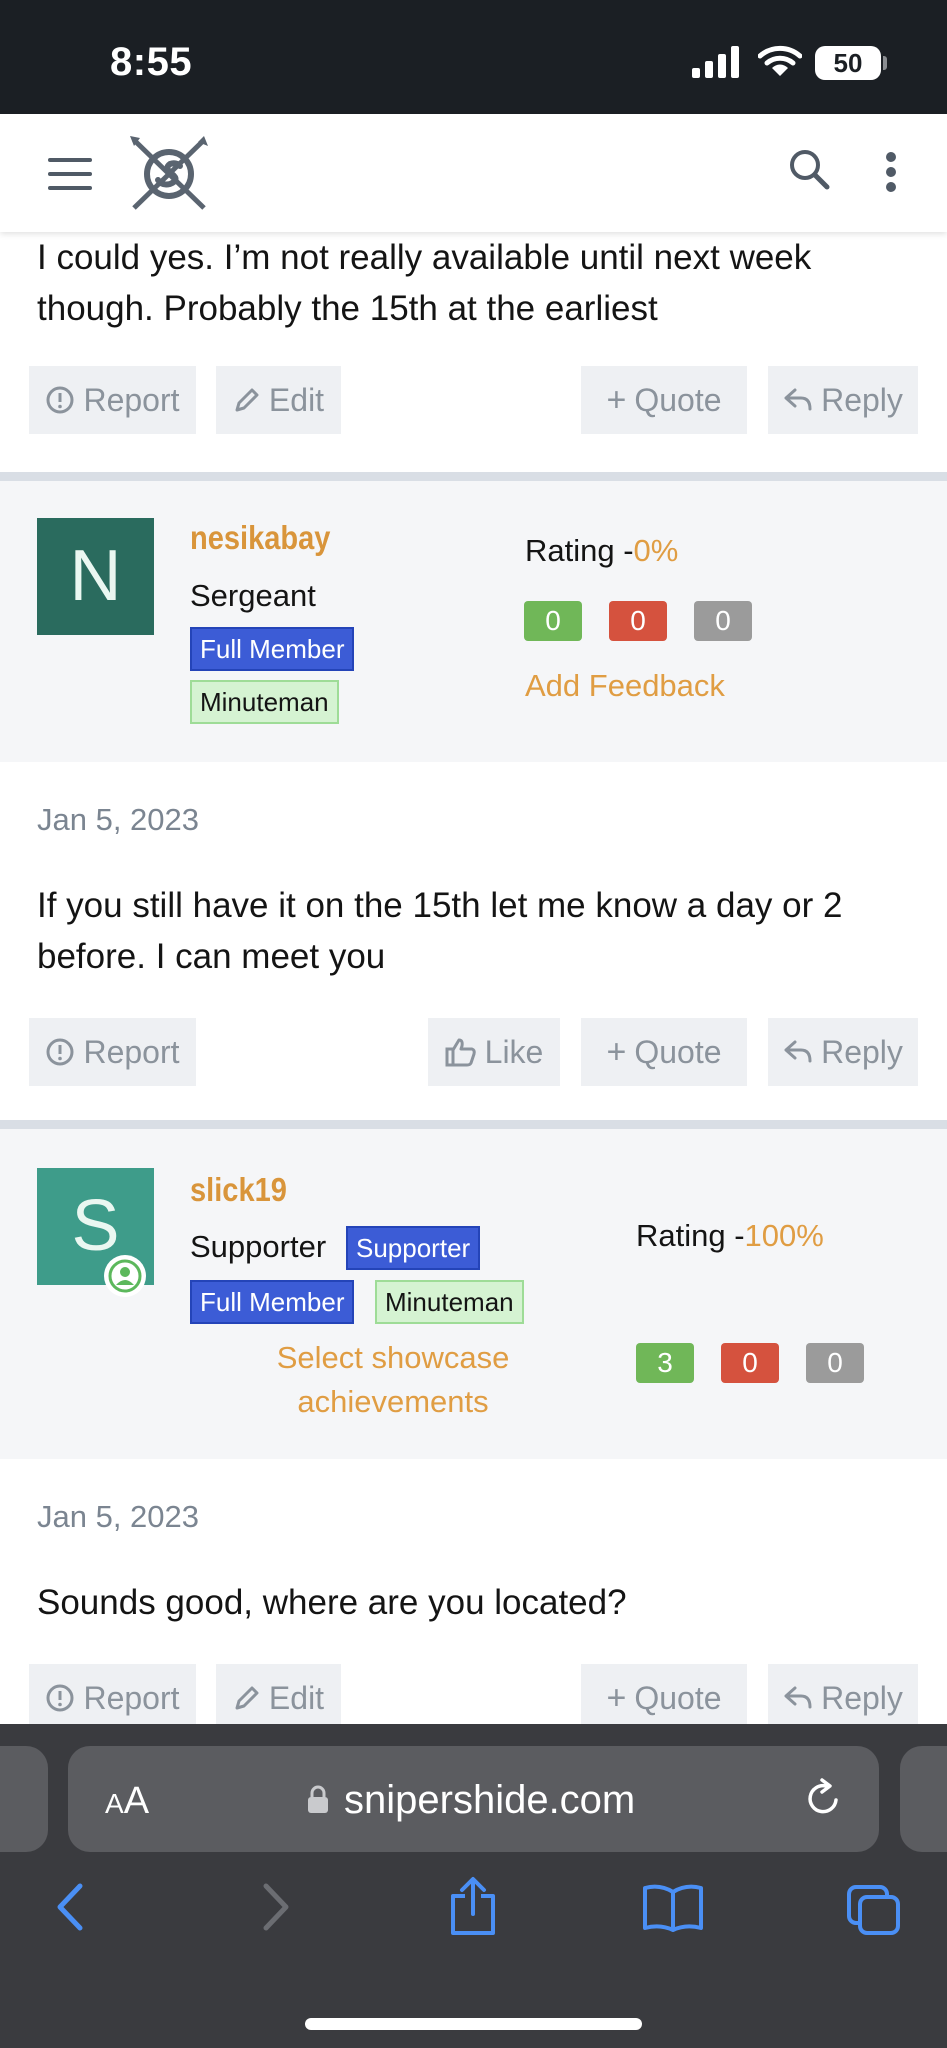  I want to click on aa-big: A, so click(136, 1801).